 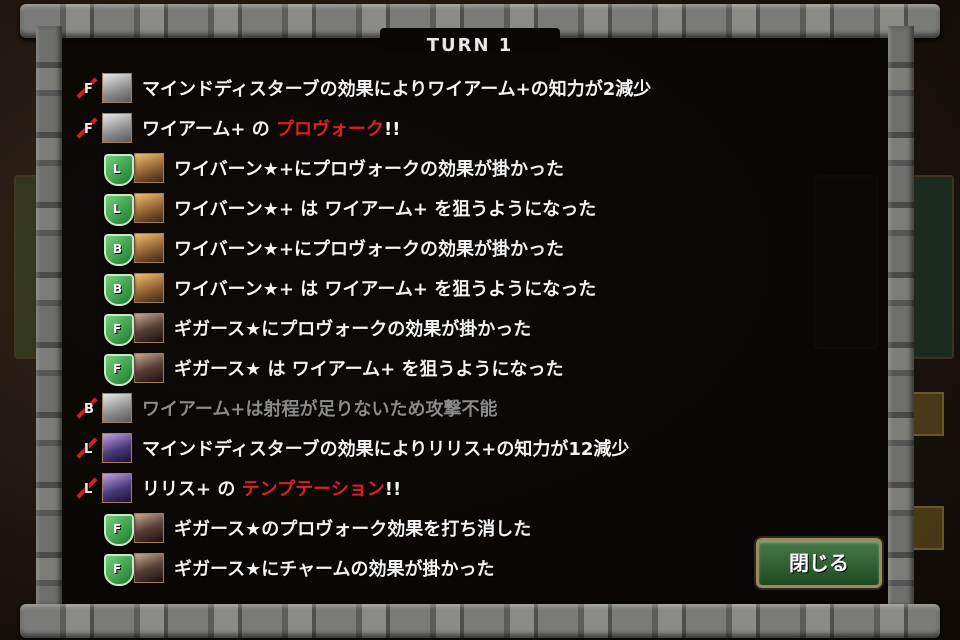 I want to click on log-message: ギガース★にチャームの効果が掛かった, so click(x=334, y=568).